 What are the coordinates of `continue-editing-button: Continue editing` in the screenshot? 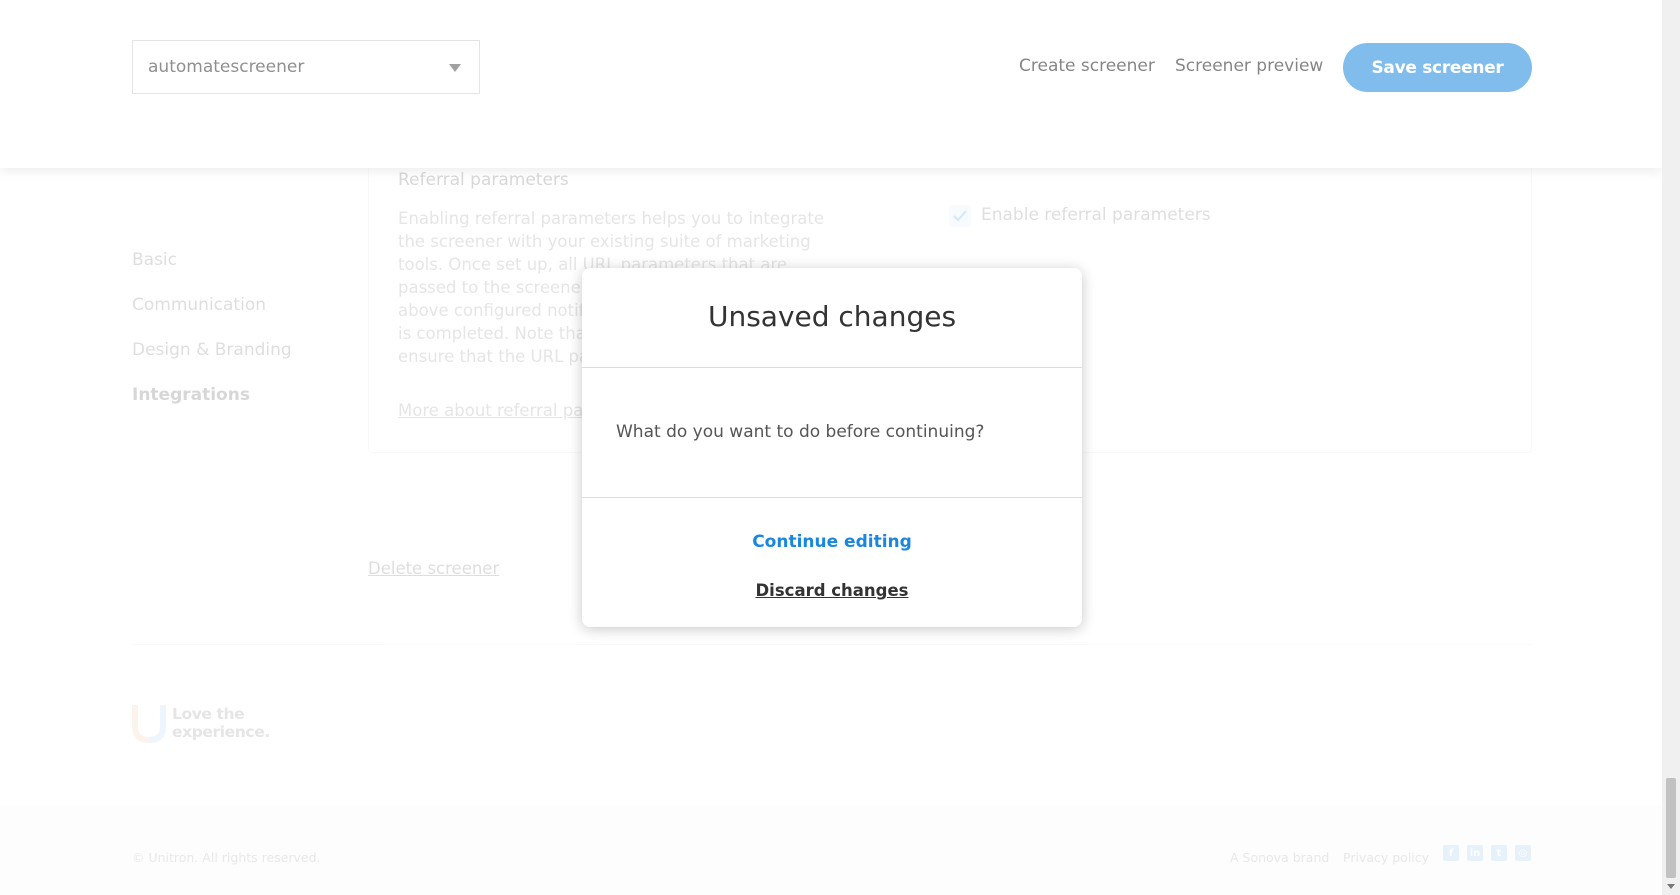 It's located at (832, 542).